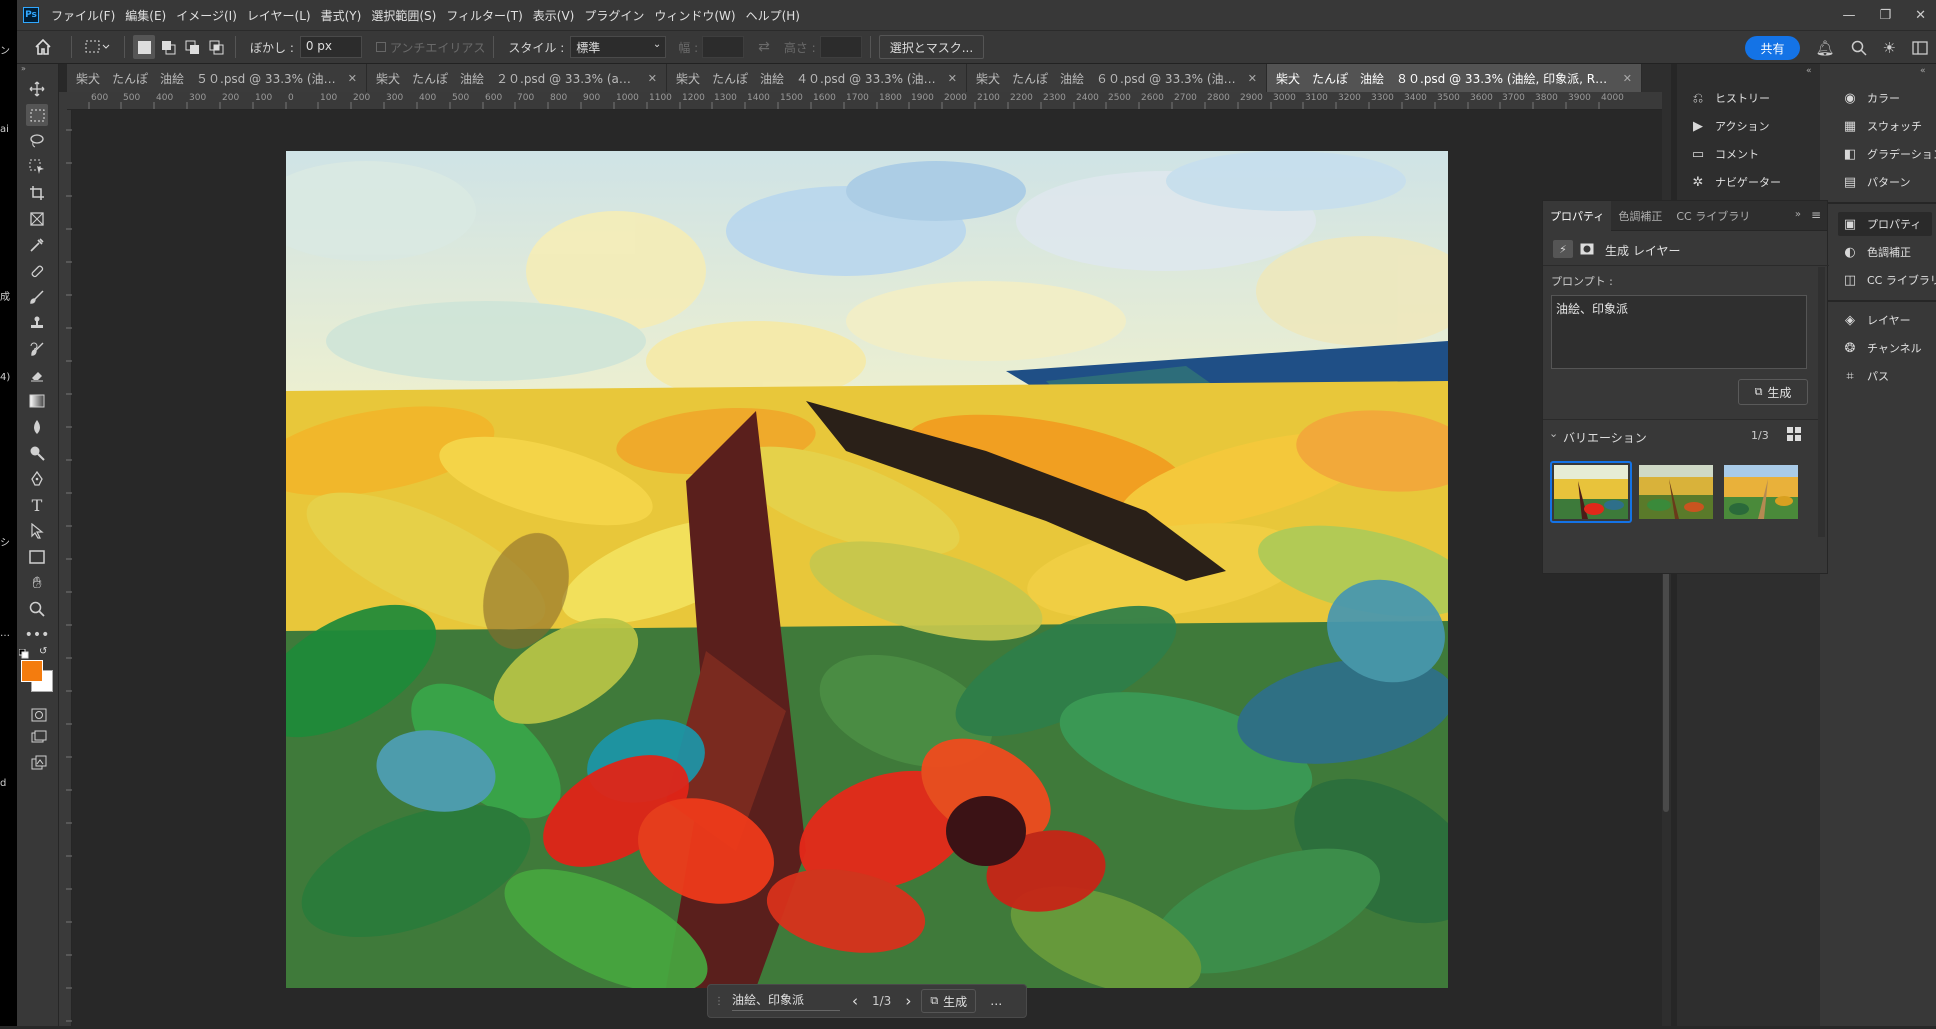 This screenshot has width=1936, height=1029. I want to click on healing-brush-tool, so click(37, 271).